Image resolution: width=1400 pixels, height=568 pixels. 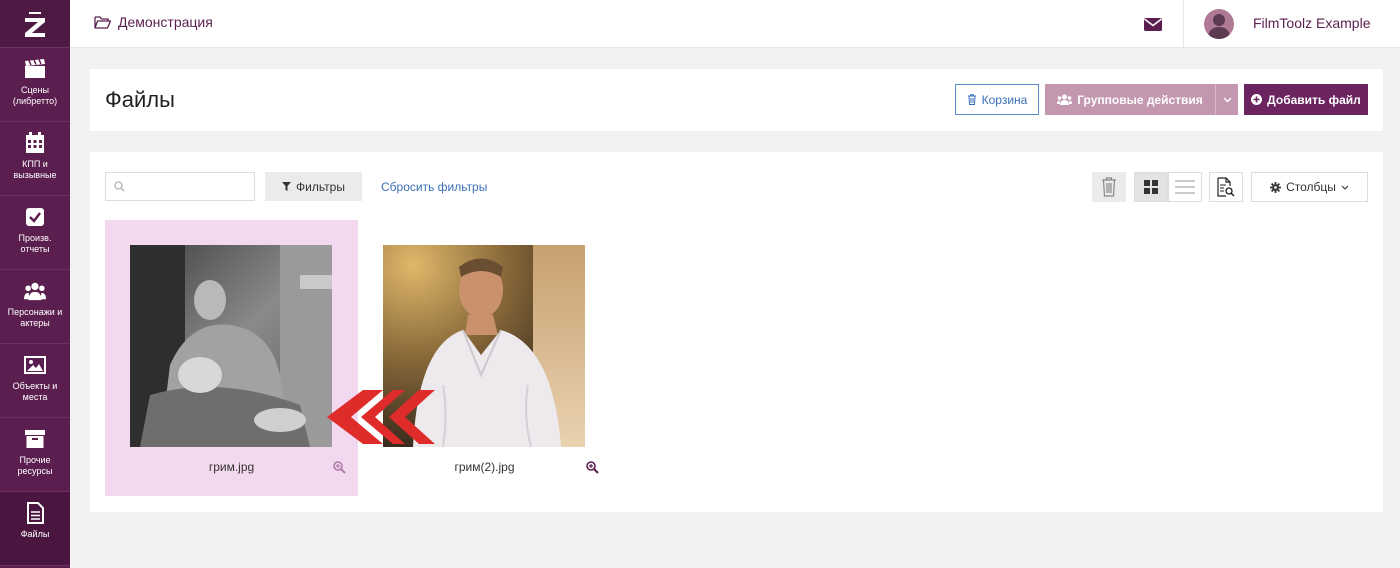 I want to click on sidebar-item-label: Объекты и места, so click(x=35, y=391).